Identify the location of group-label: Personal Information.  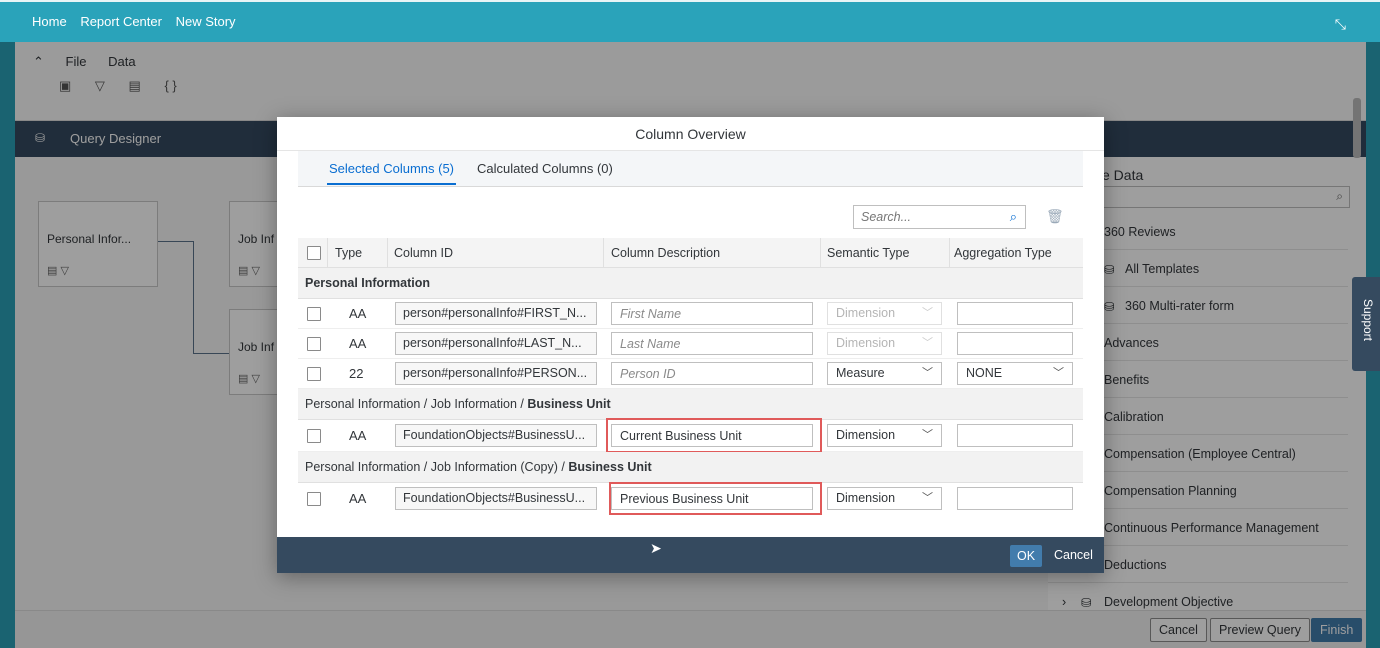
(368, 283).